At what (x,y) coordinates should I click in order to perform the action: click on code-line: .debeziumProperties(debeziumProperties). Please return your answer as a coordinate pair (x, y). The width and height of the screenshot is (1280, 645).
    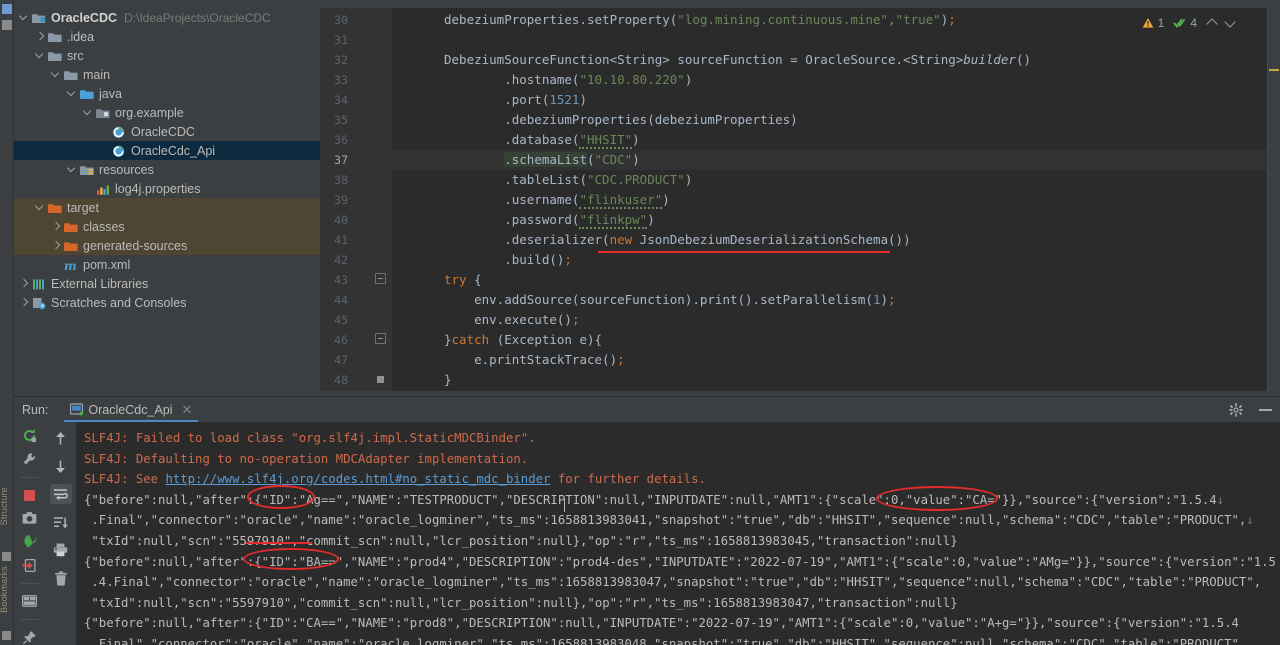
    Looking at the image, I should click on (621, 120).